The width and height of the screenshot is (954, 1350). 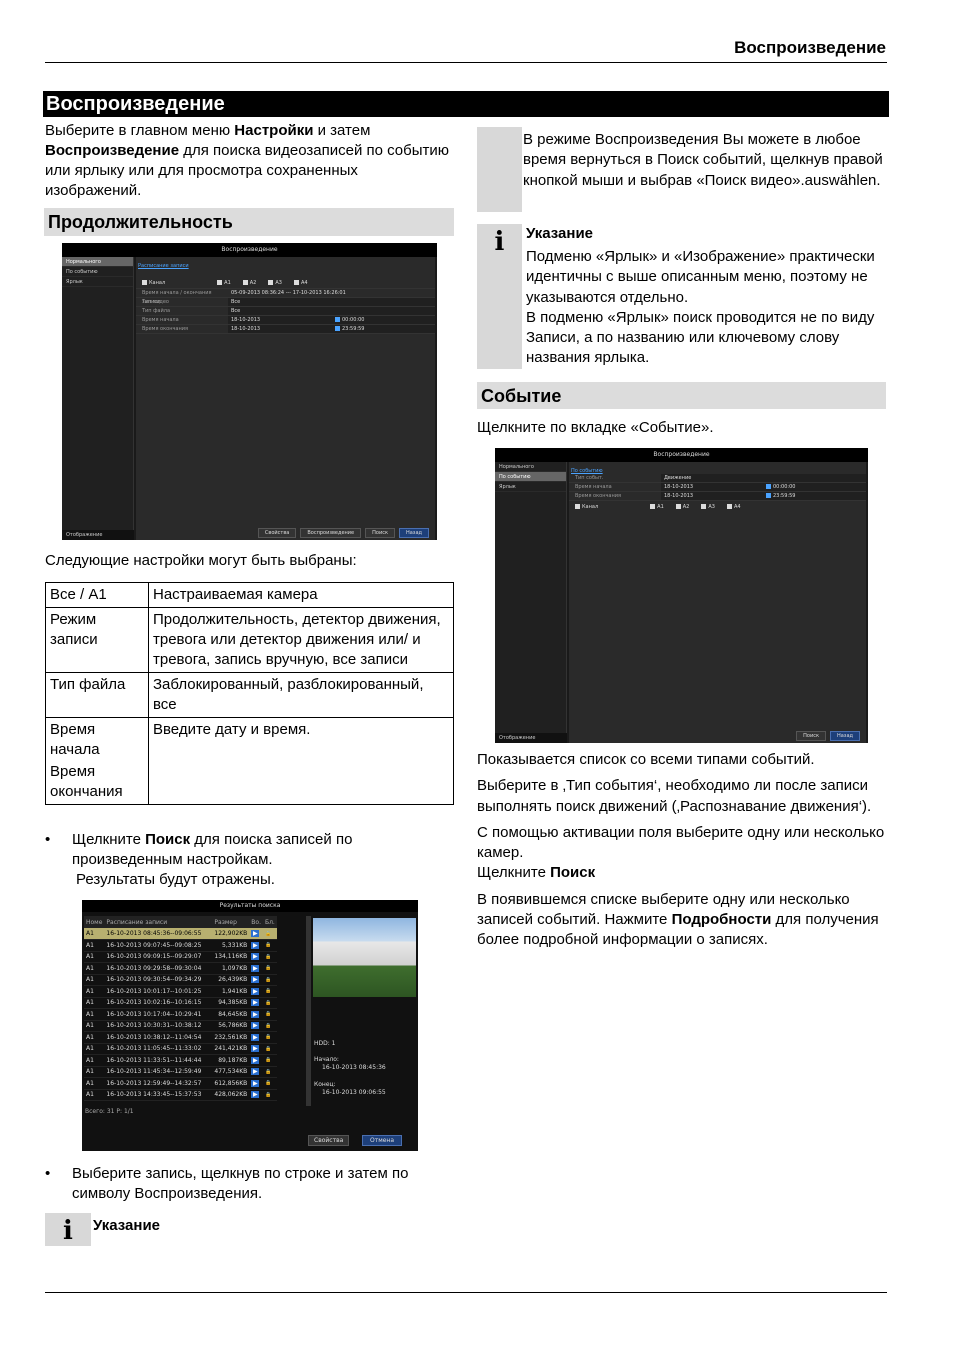 What do you see at coordinates (385, 329) in the screenshot?
I see `dvr1-time-end: 23:59:59` at bounding box center [385, 329].